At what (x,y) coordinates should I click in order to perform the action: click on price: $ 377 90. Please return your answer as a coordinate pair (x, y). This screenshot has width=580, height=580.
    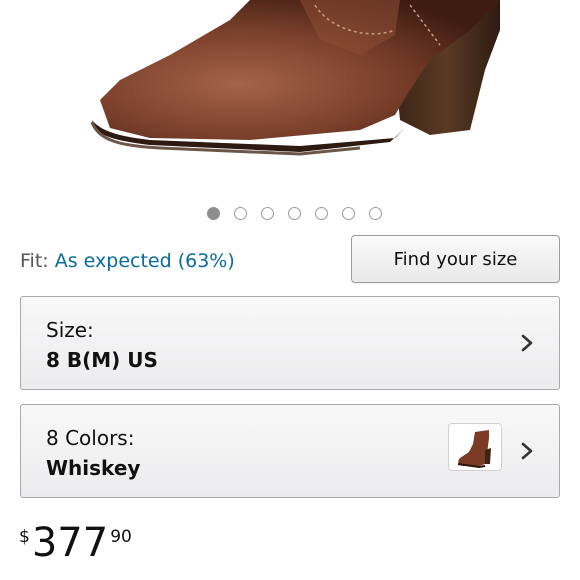
    Looking at the image, I should click on (75, 546).